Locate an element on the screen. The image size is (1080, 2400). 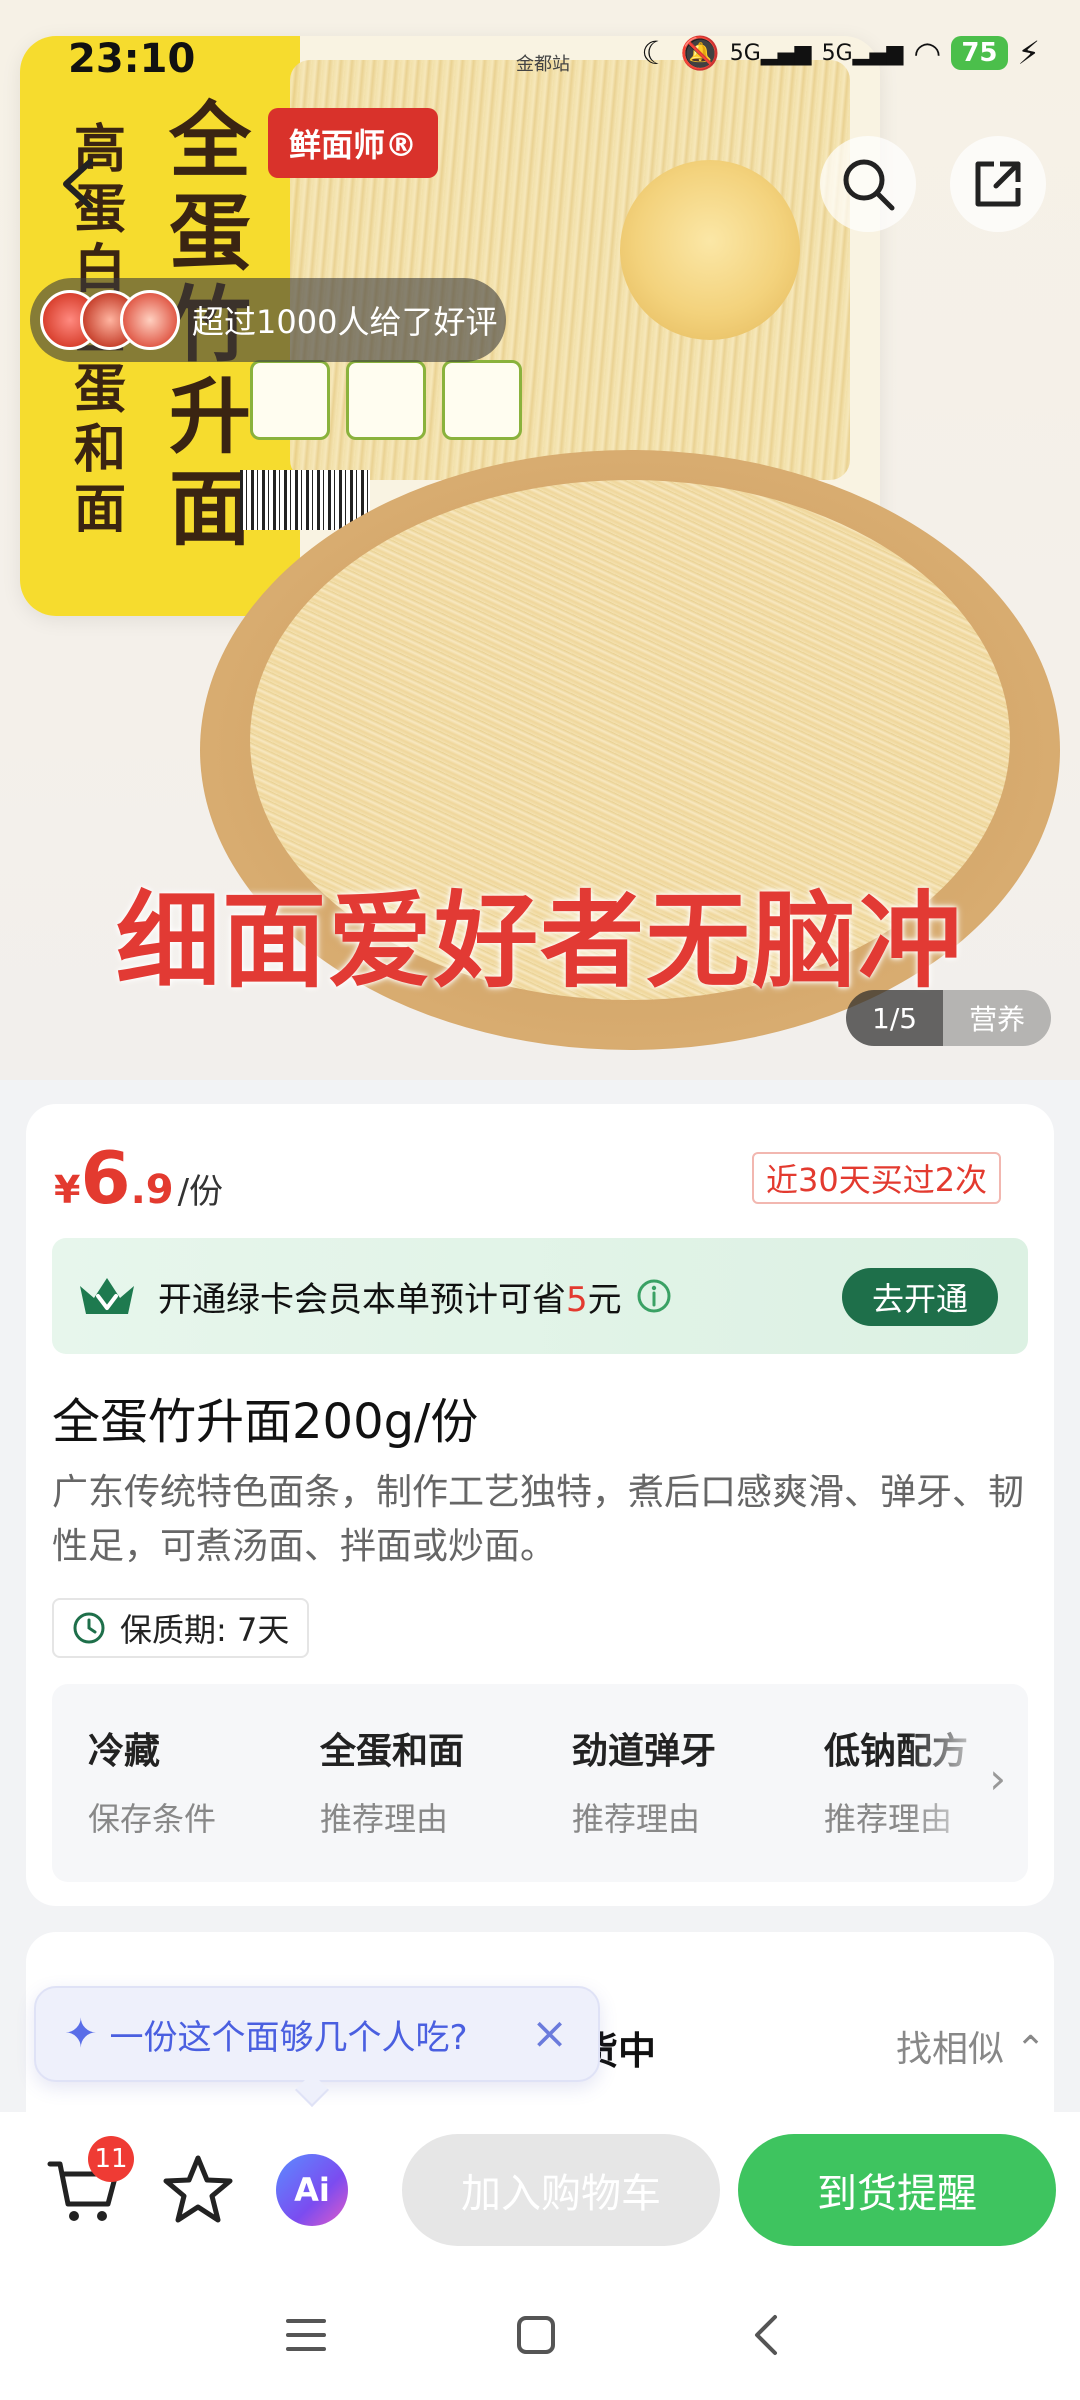
attribute-key: 保存条件 is located at coordinates (152, 1819).